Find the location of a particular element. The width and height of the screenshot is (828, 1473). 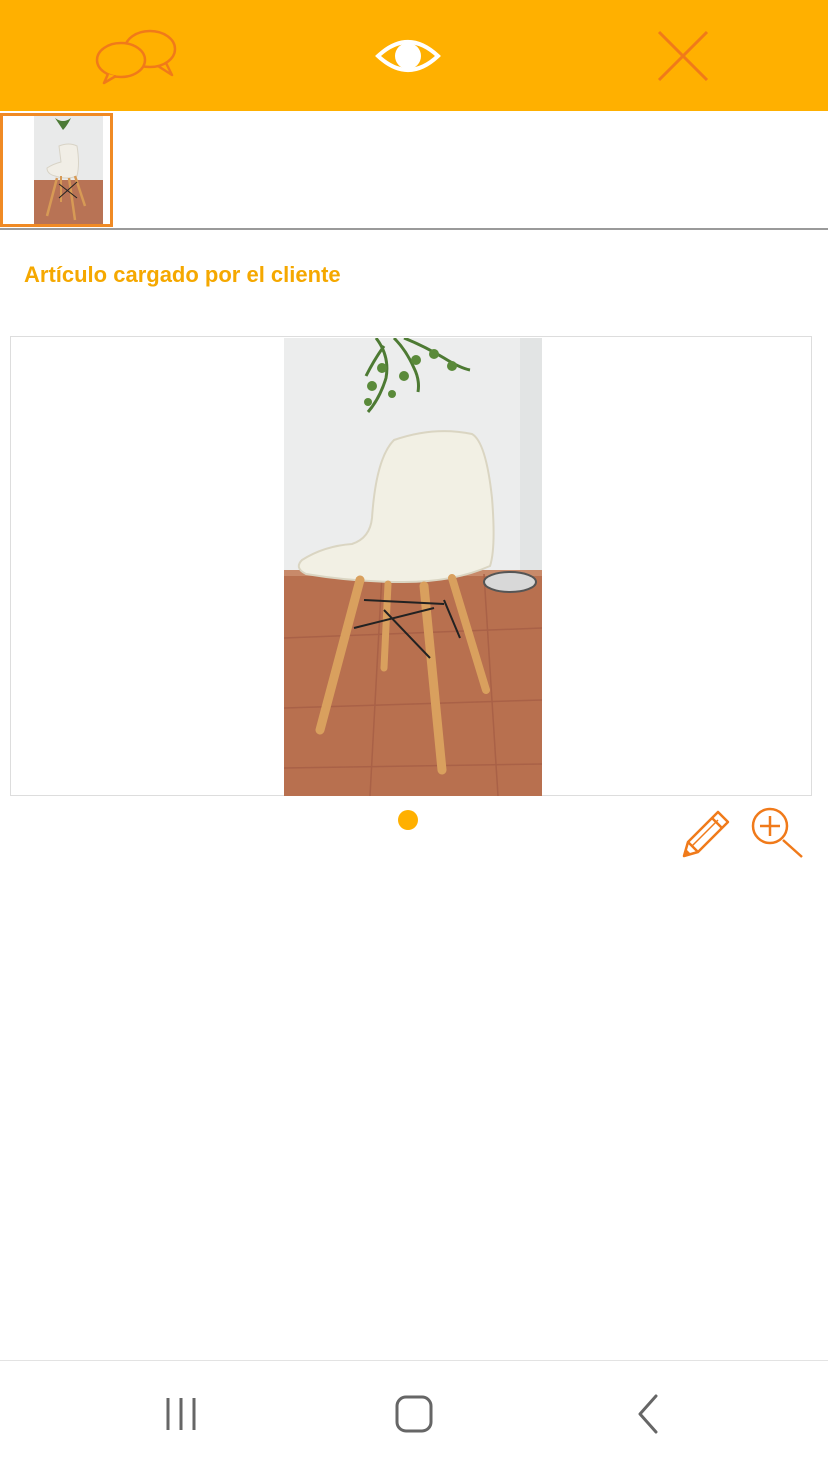

recents-icon is located at coordinates (181, 1414).